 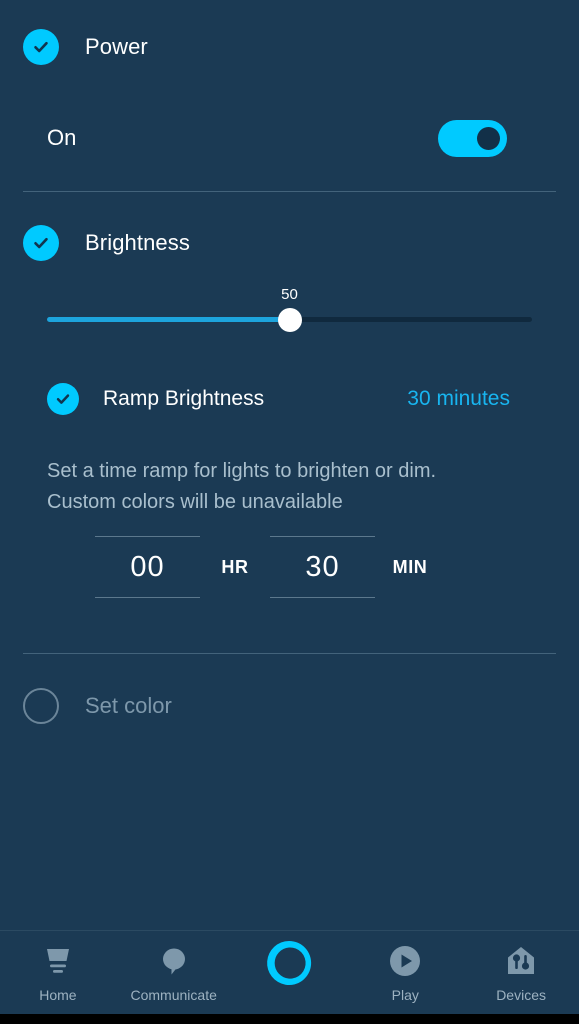 I want to click on power-title: Power, so click(x=116, y=46).